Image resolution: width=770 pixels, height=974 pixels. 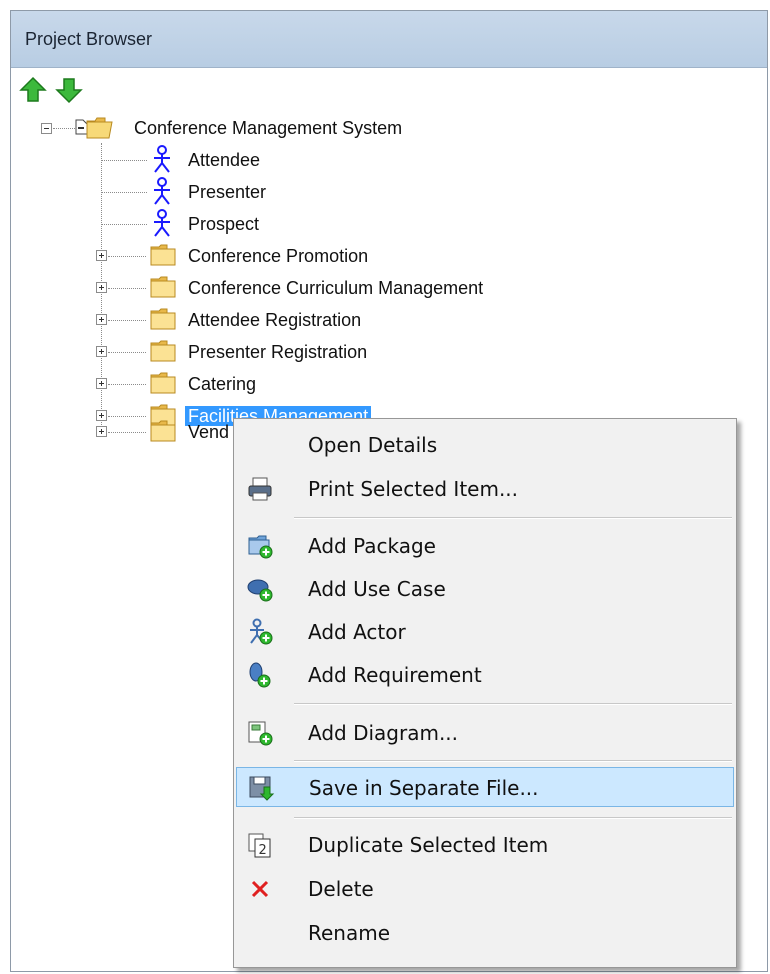 What do you see at coordinates (335, 288) in the screenshot?
I see `tree-node-package: Conference Curriculum Management` at bounding box center [335, 288].